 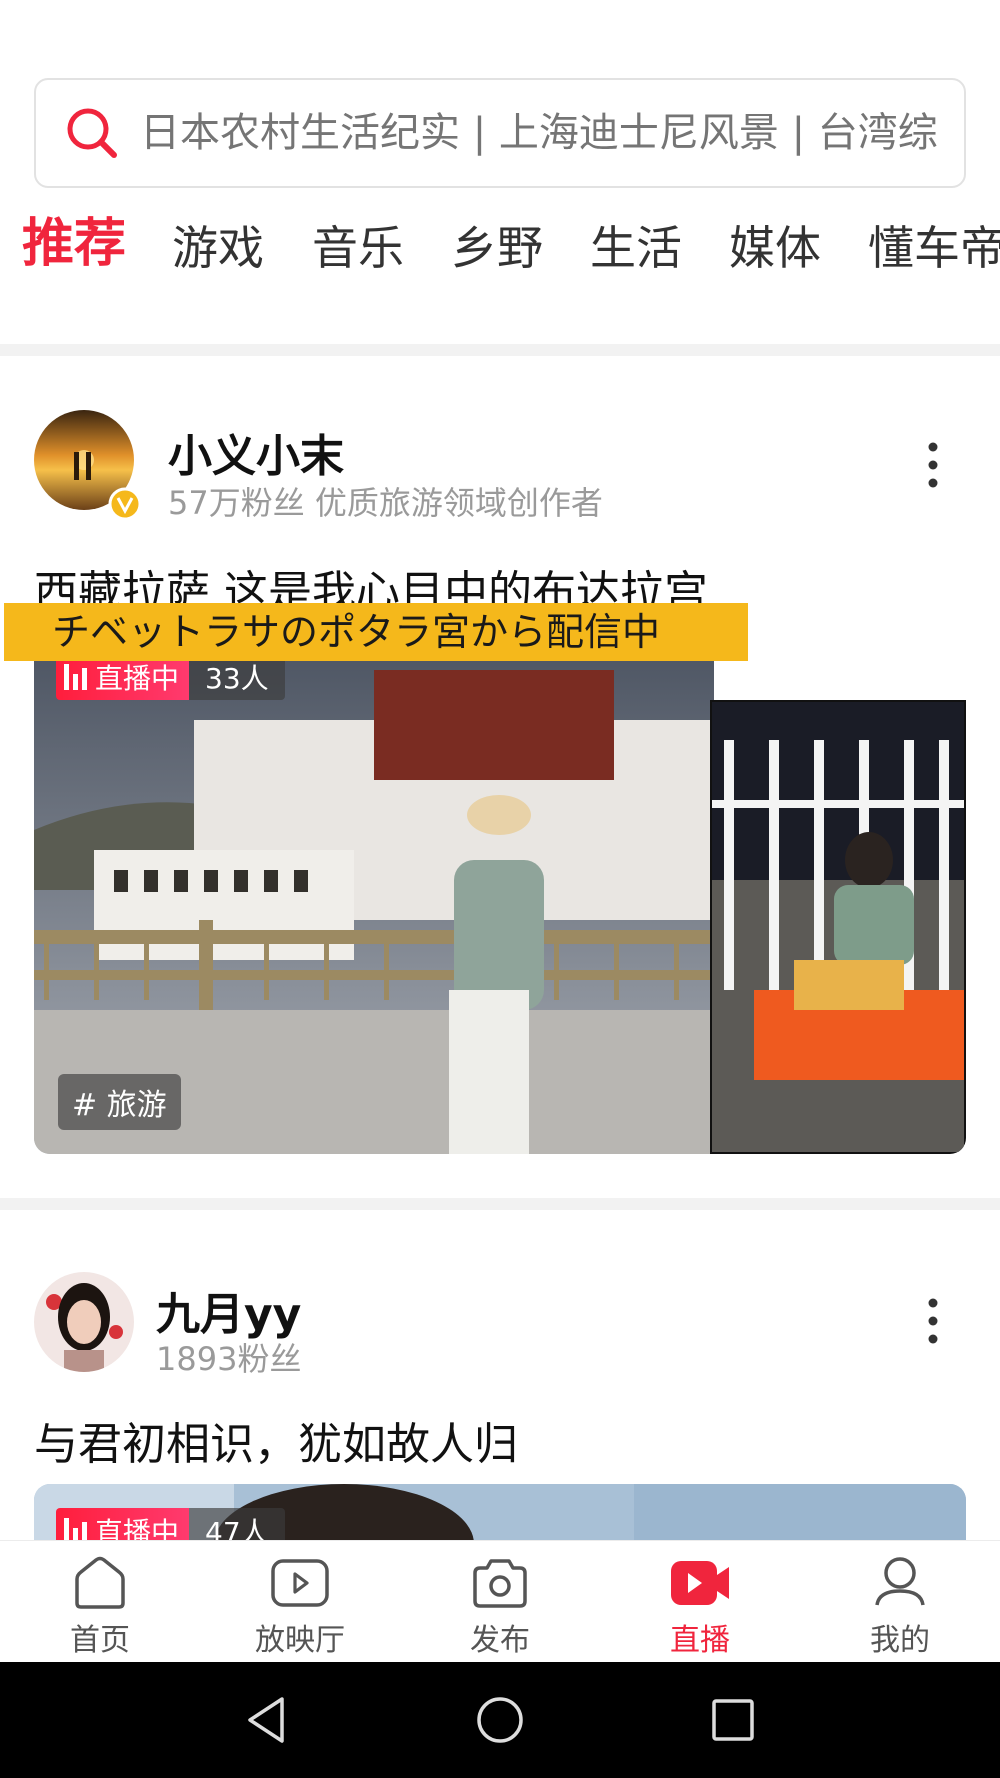 What do you see at coordinates (276, 1440) in the screenshot?
I see `post-title: 与君初相识，犹如故人归` at bounding box center [276, 1440].